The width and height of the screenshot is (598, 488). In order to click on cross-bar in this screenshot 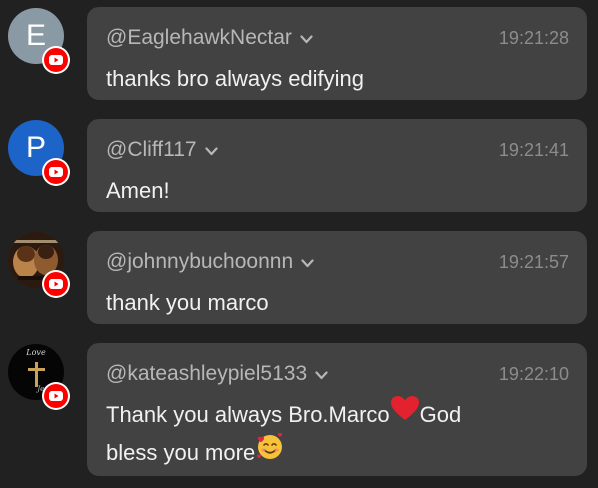, I will do `click(36, 369)`.